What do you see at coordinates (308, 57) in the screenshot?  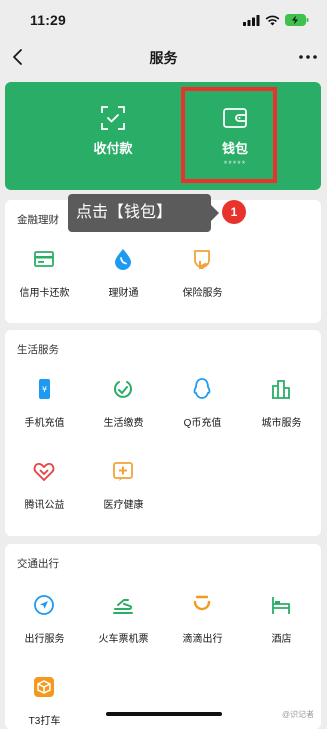 I see `more-options-icon` at bounding box center [308, 57].